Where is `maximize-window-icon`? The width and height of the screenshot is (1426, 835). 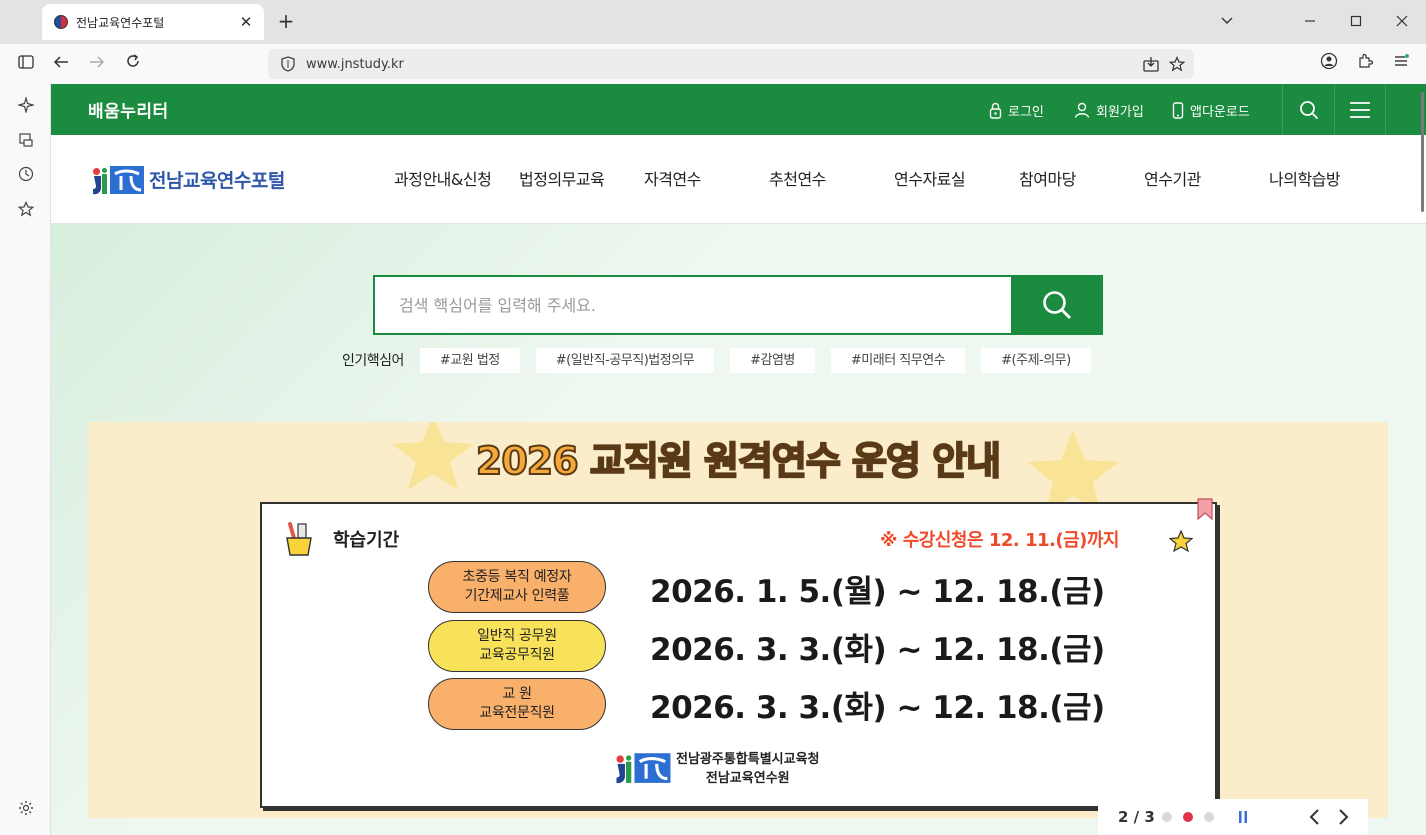 maximize-window-icon is located at coordinates (1356, 22).